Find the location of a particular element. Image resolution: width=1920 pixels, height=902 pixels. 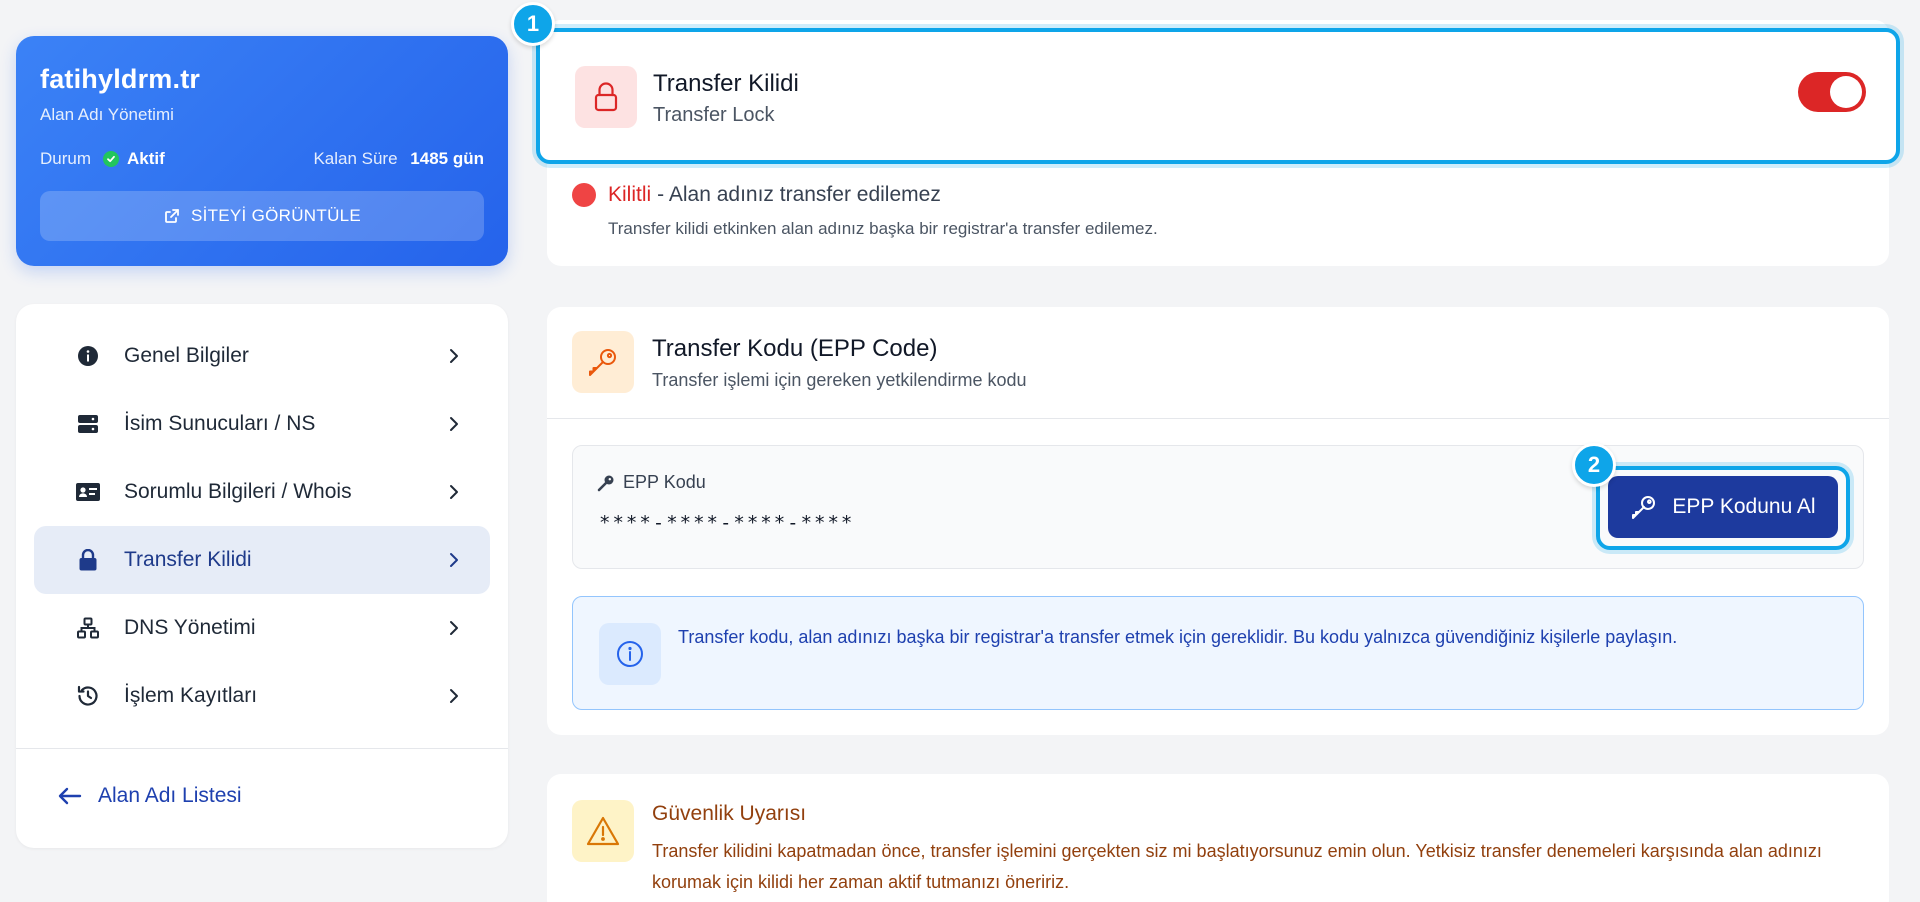

status-group: Durum Aktif is located at coordinates (102, 159).